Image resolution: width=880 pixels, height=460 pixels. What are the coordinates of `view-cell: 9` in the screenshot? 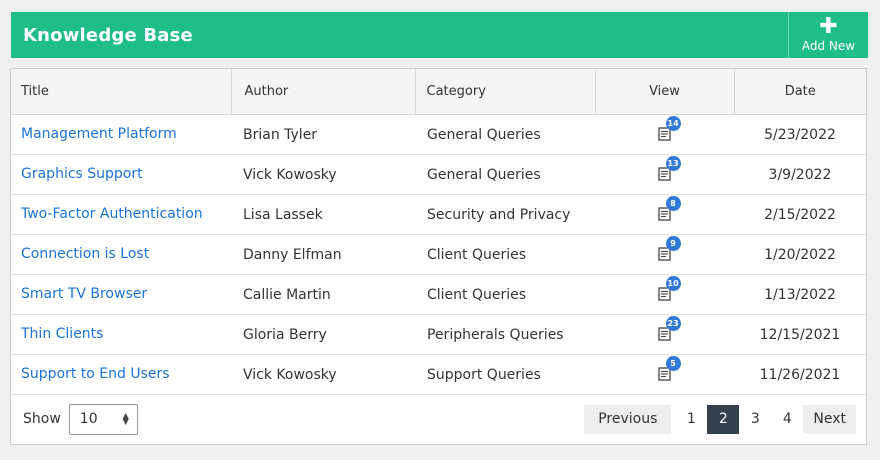 It's located at (664, 254).